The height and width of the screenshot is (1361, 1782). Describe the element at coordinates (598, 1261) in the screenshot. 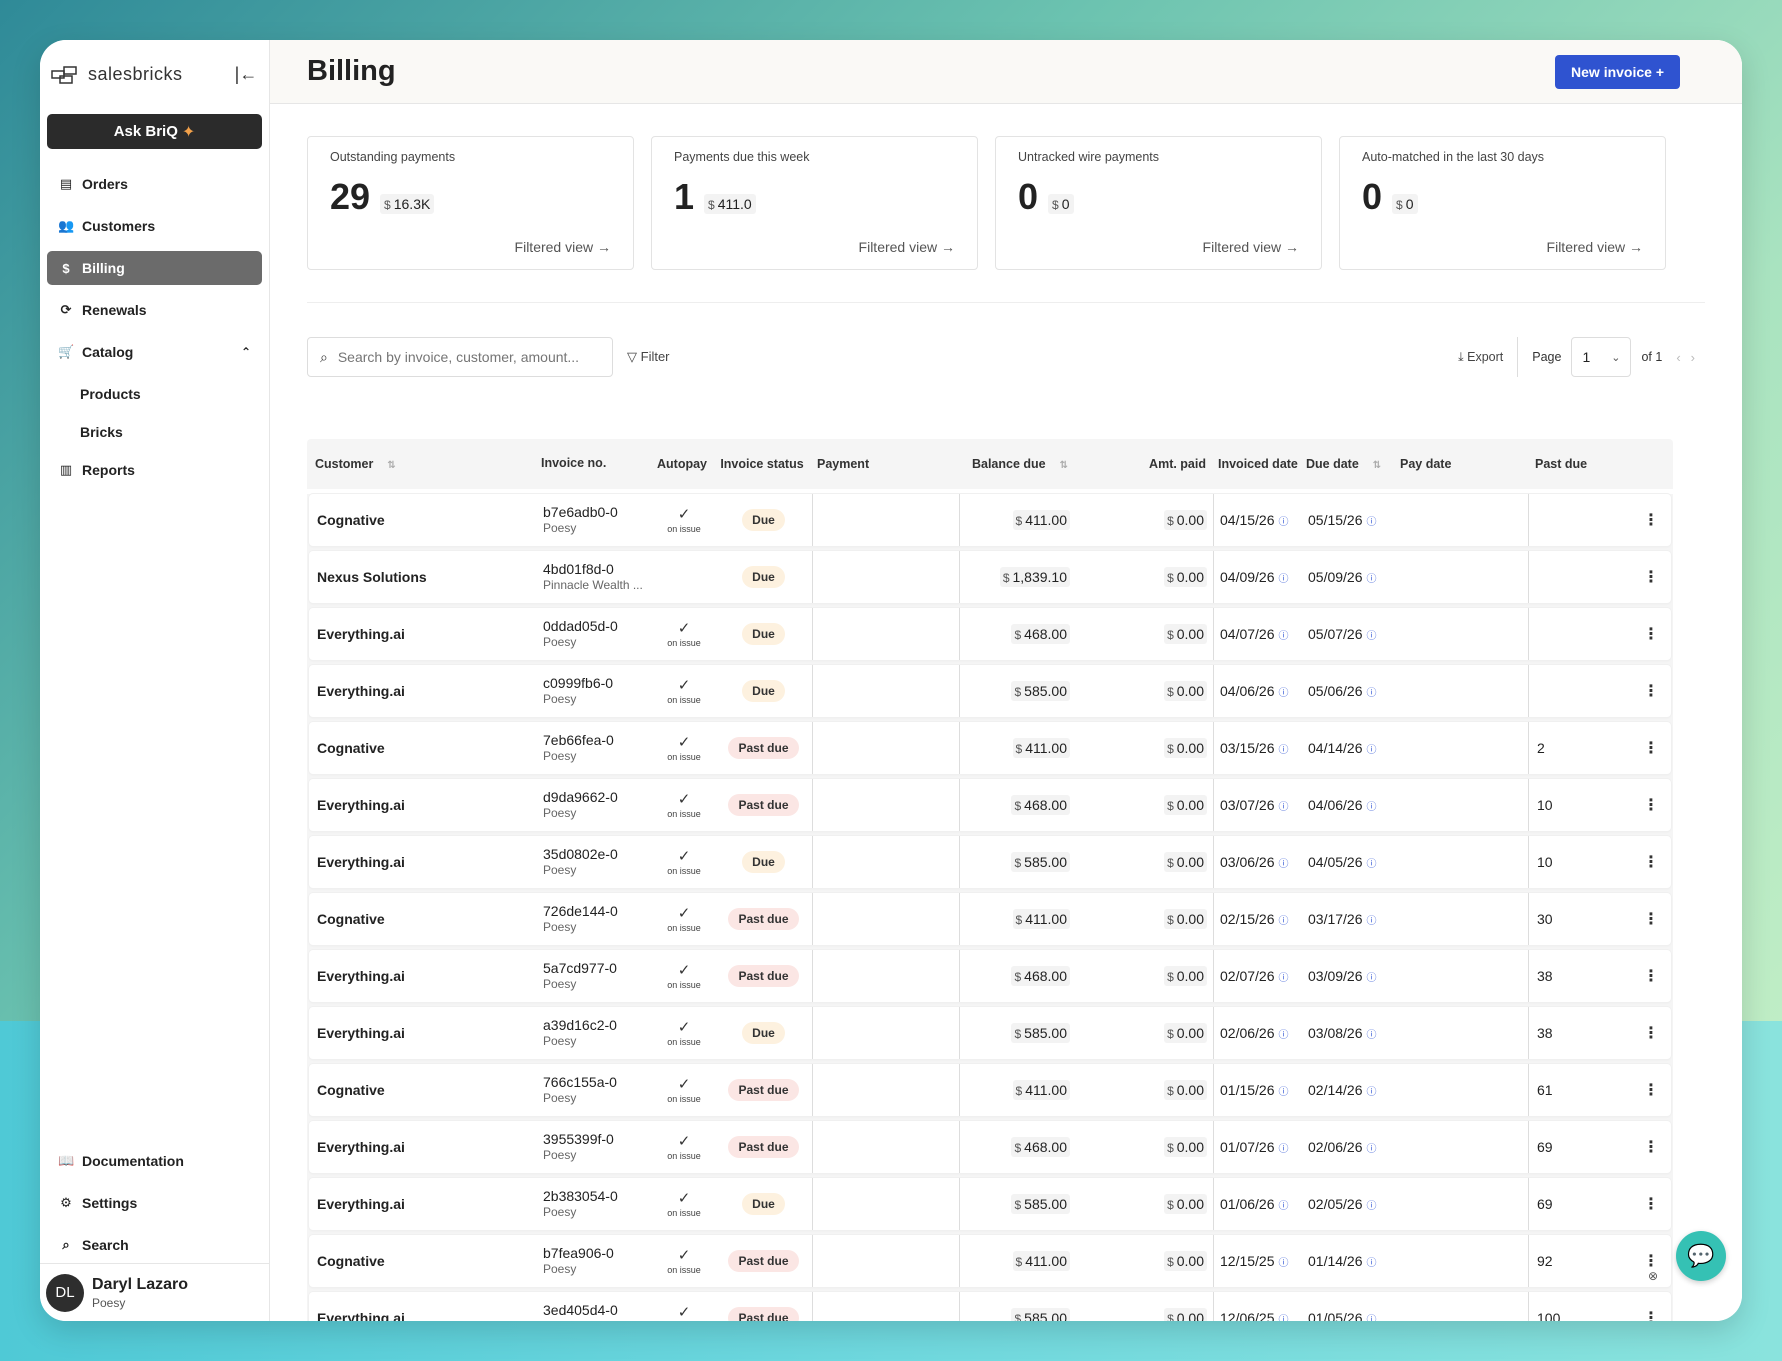

I see `invoice-cell: b7fea906-0 Poesy` at that location.